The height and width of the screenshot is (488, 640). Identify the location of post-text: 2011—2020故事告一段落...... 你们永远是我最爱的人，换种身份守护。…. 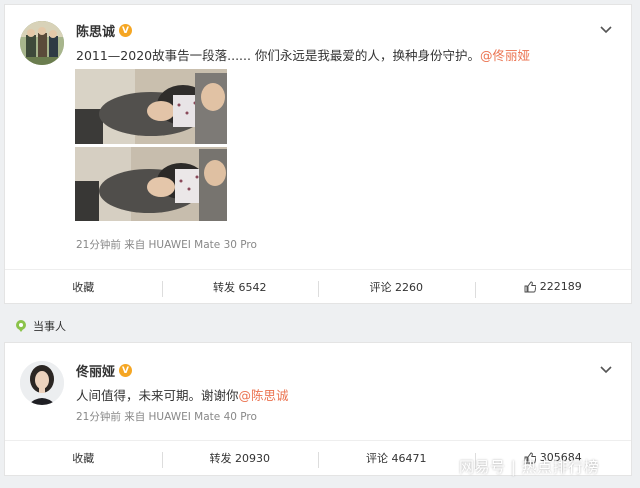
(303, 54).